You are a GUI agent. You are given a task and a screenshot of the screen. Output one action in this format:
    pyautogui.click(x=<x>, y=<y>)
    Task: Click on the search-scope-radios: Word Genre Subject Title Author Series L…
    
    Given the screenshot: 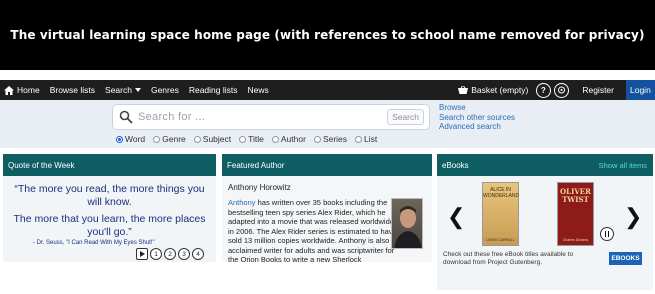 What is the action you would take?
    pyautogui.click(x=250, y=139)
    